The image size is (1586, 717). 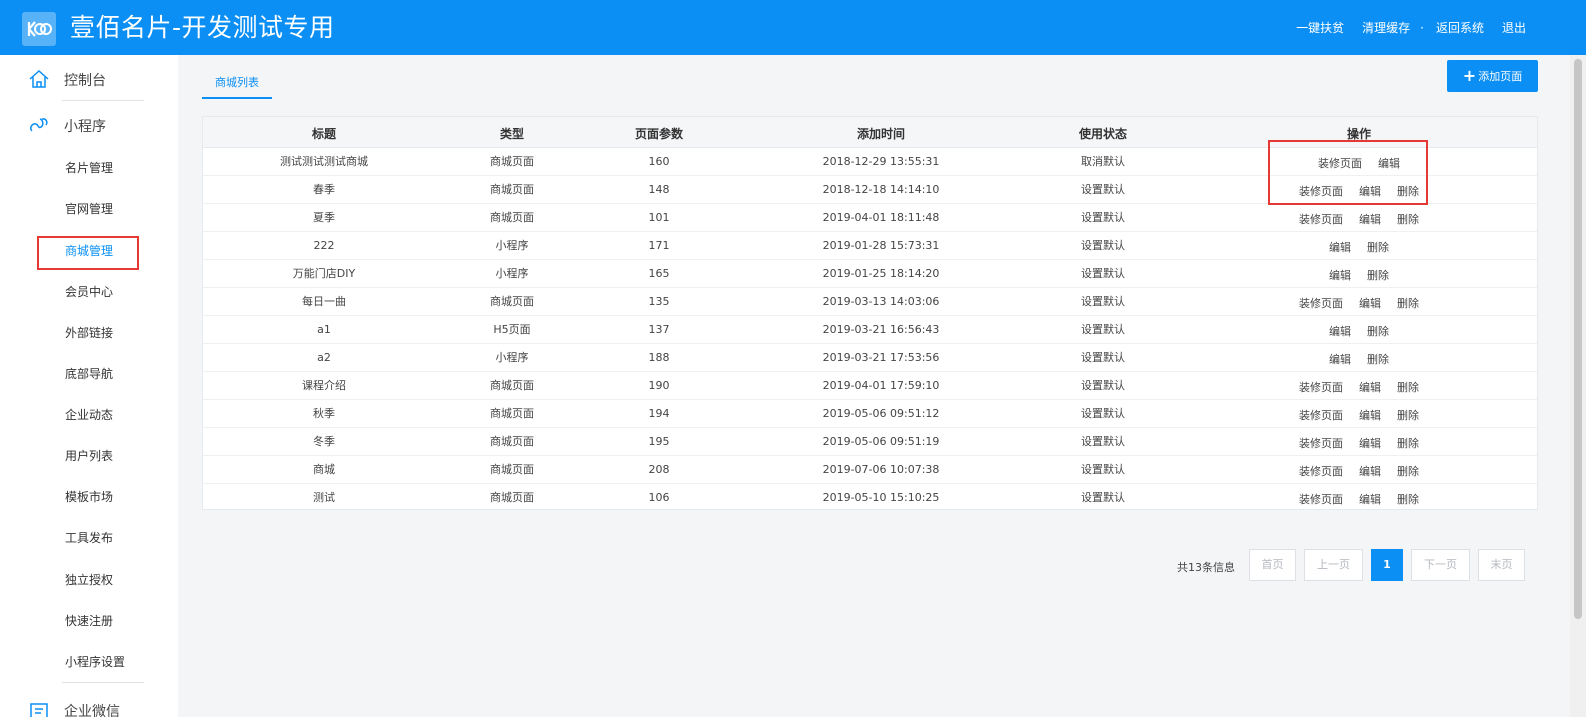 What do you see at coordinates (89, 209) in the screenshot?
I see `sidebar-item-website-management: 官网管理` at bounding box center [89, 209].